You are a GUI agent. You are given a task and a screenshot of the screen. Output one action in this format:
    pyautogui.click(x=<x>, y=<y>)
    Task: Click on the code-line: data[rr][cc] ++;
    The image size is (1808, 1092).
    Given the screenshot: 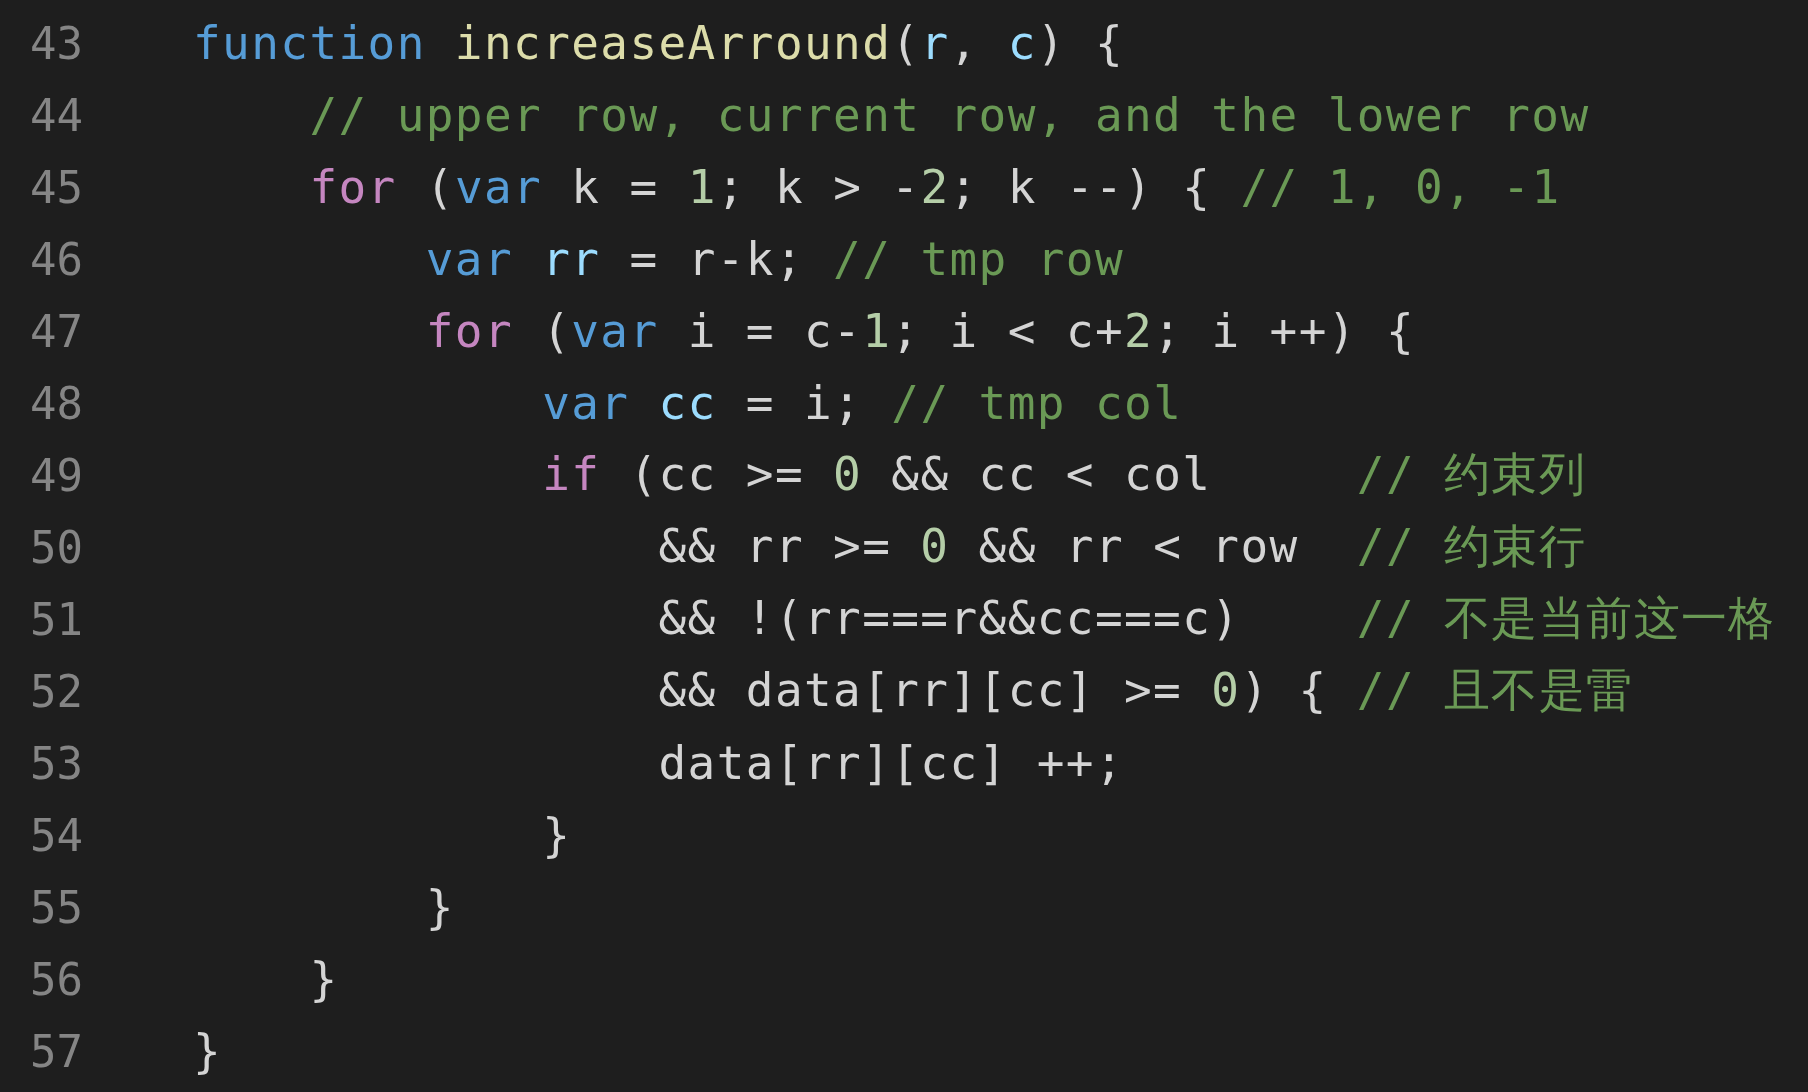 What is the action you would take?
    pyautogui.click(x=891, y=763)
    